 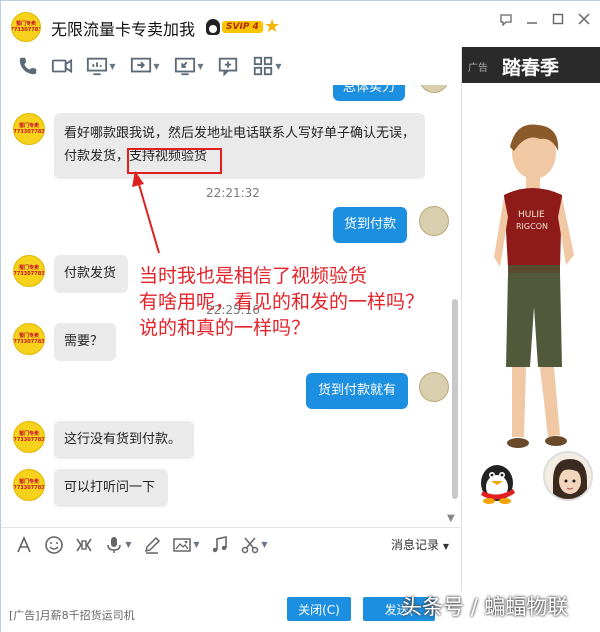 What do you see at coordinates (532, 226) in the screenshot?
I see `svg-text: RIGCON` at bounding box center [532, 226].